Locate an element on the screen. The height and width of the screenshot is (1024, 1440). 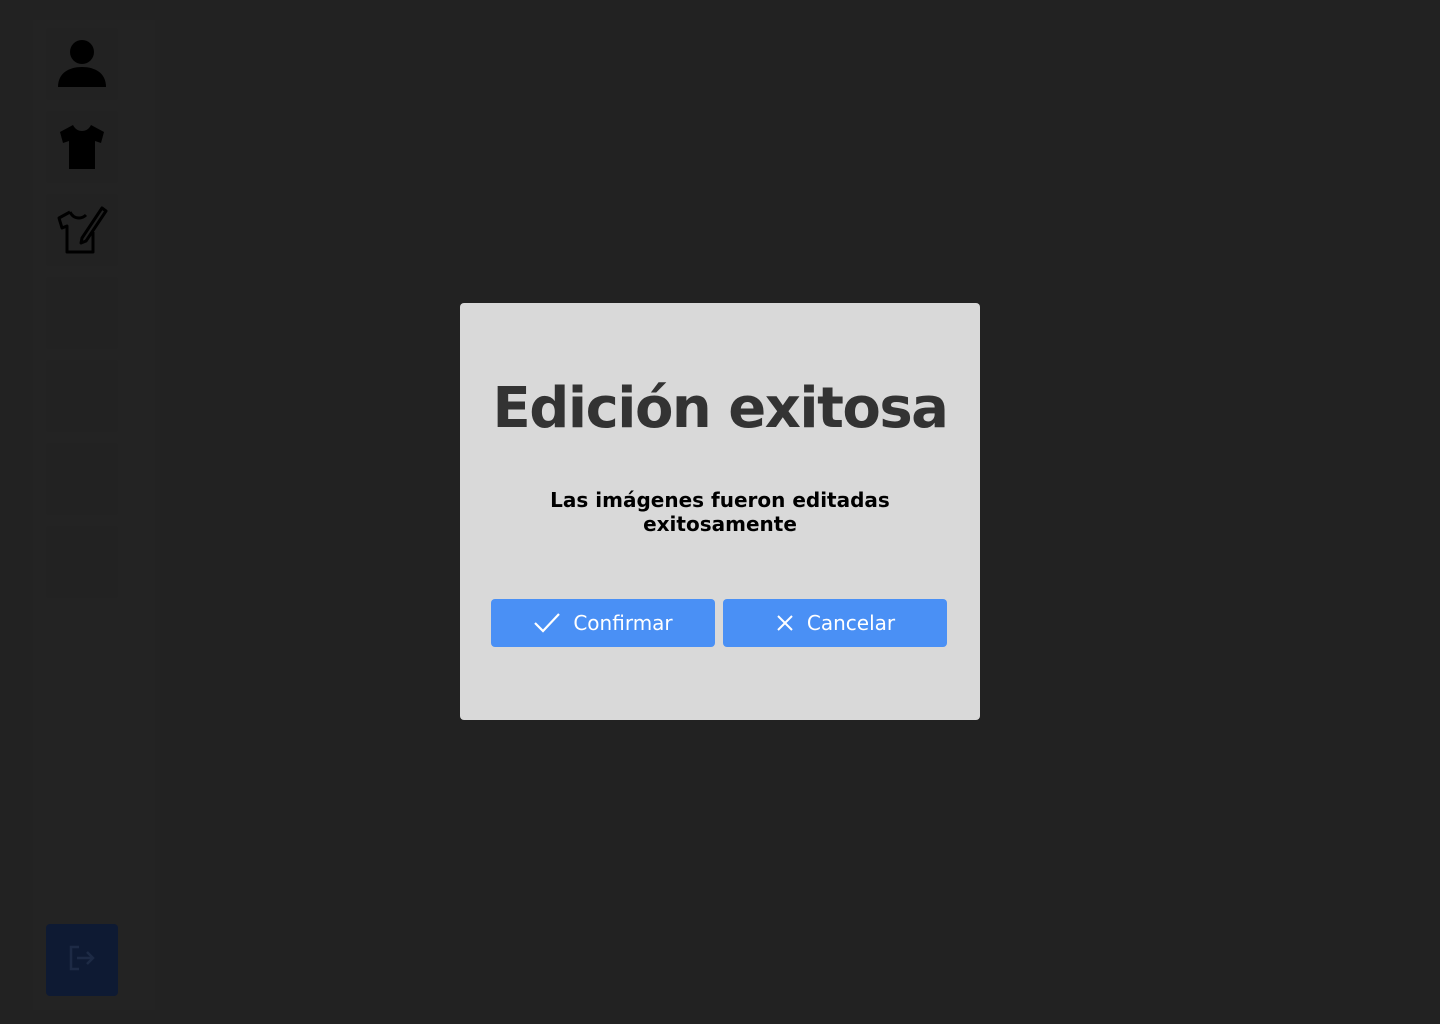
sidebar is located at coordinates (94, 515).